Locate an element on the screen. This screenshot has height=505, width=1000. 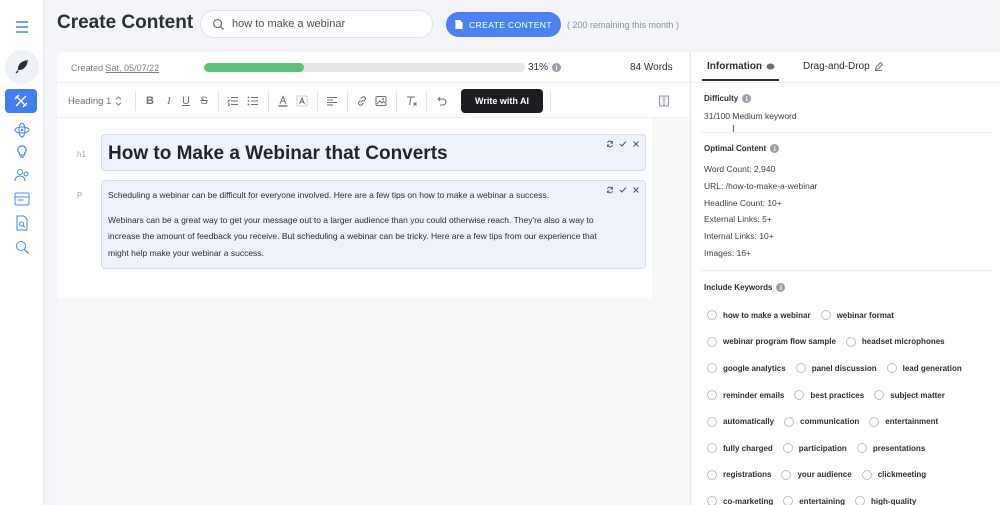
keyword-chip: presentations is located at coordinates (890, 448).